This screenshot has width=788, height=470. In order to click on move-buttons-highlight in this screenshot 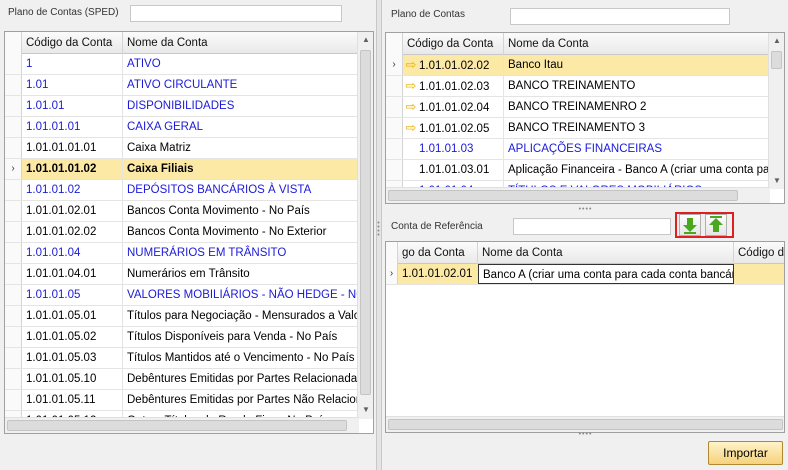, I will do `click(704, 225)`.